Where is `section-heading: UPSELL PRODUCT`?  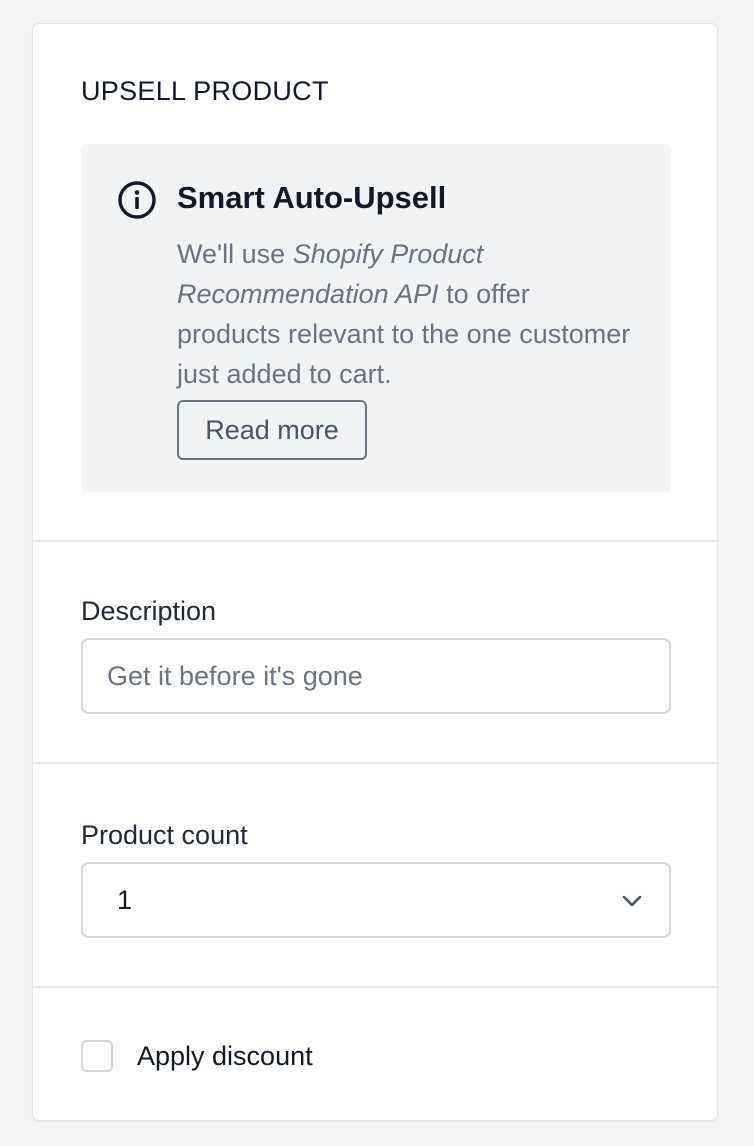
section-heading: UPSELL PRODUCT is located at coordinates (205, 91).